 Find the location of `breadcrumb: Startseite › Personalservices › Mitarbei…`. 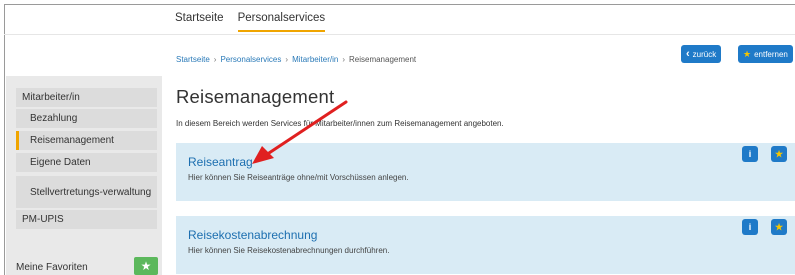

breadcrumb: Startseite › Personalservices › Mitarbei… is located at coordinates (296, 59).